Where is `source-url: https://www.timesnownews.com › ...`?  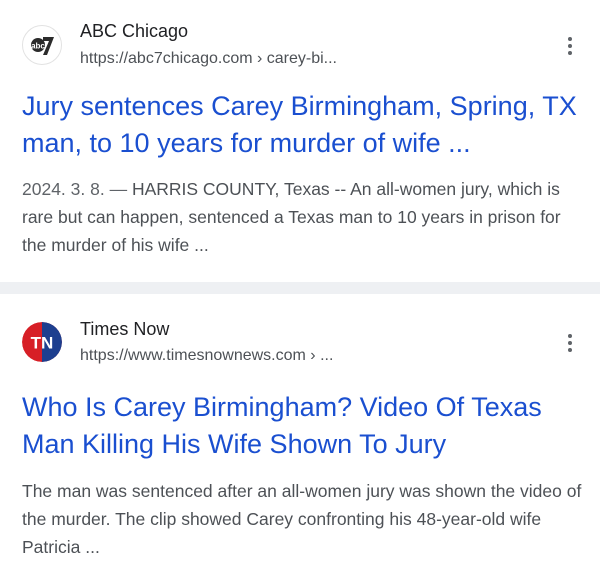 source-url: https://www.timesnownews.com › ... is located at coordinates (206, 356).